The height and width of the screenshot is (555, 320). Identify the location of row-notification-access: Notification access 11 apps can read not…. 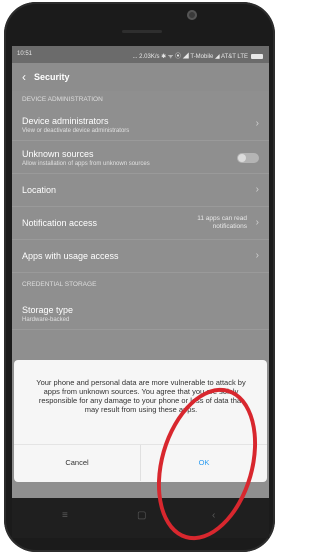
(140, 223).